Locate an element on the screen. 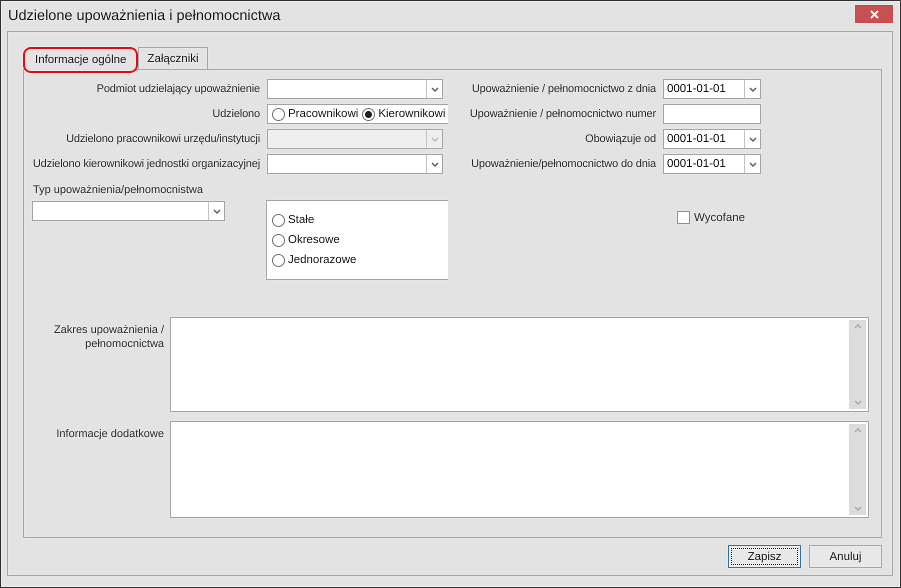 This screenshot has width=901, height=588. field-label: Obowiązuje od is located at coordinates (620, 139).